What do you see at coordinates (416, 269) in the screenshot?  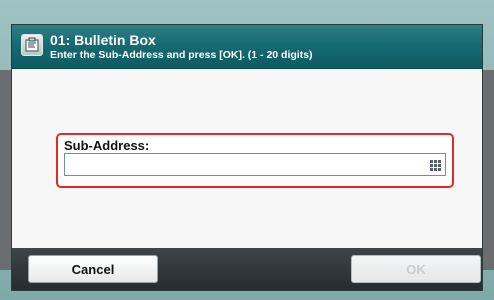 I see `ok-button: OK` at bounding box center [416, 269].